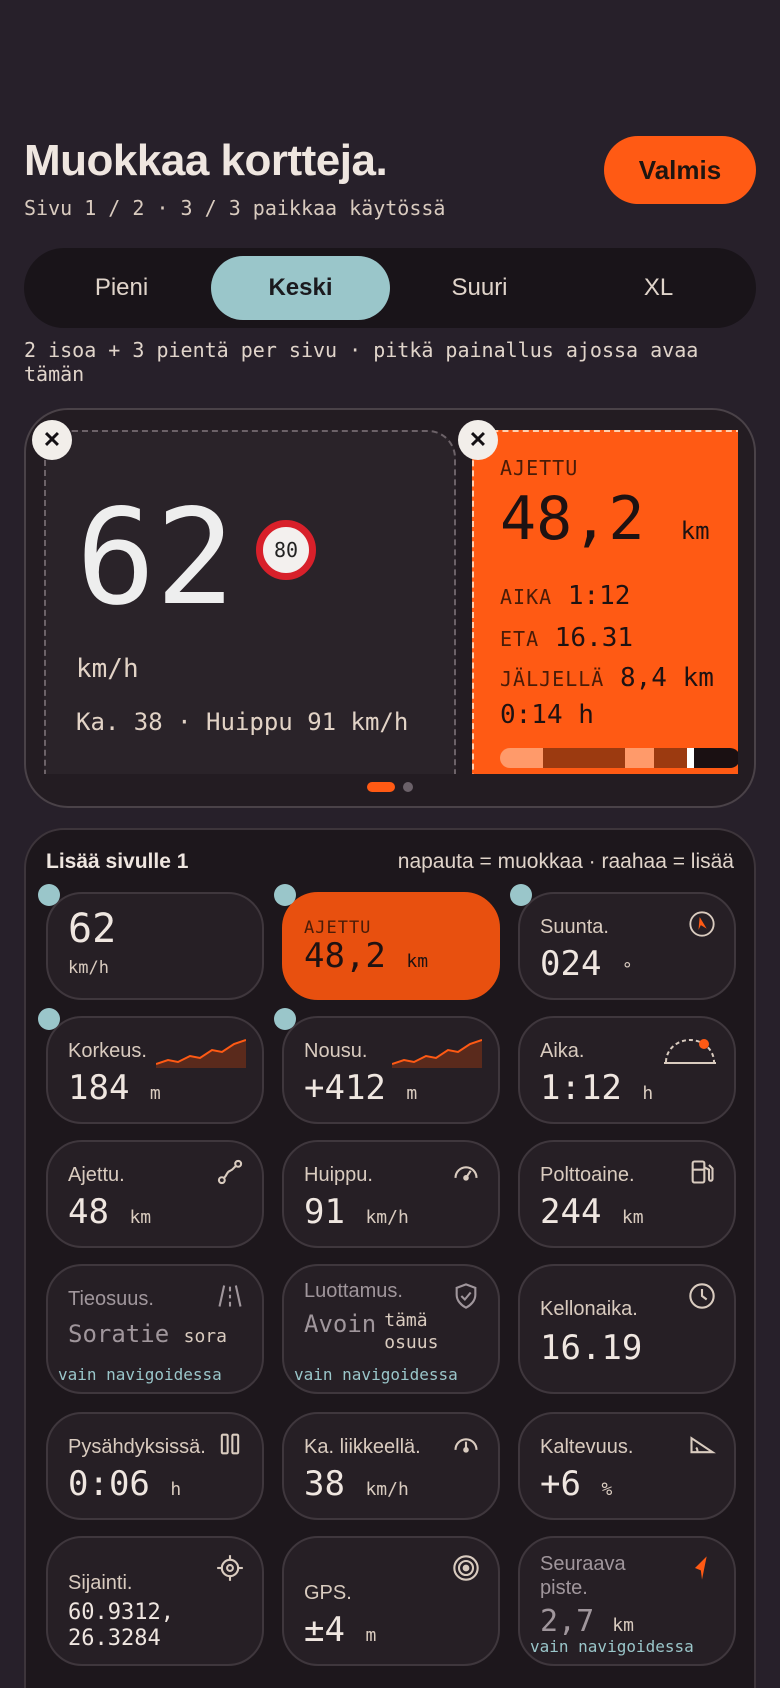 The width and height of the screenshot is (780, 1688). What do you see at coordinates (121, 1625) in the screenshot?
I see `tile-location-value: 60.9312, 26.3284` at bounding box center [121, 1625].